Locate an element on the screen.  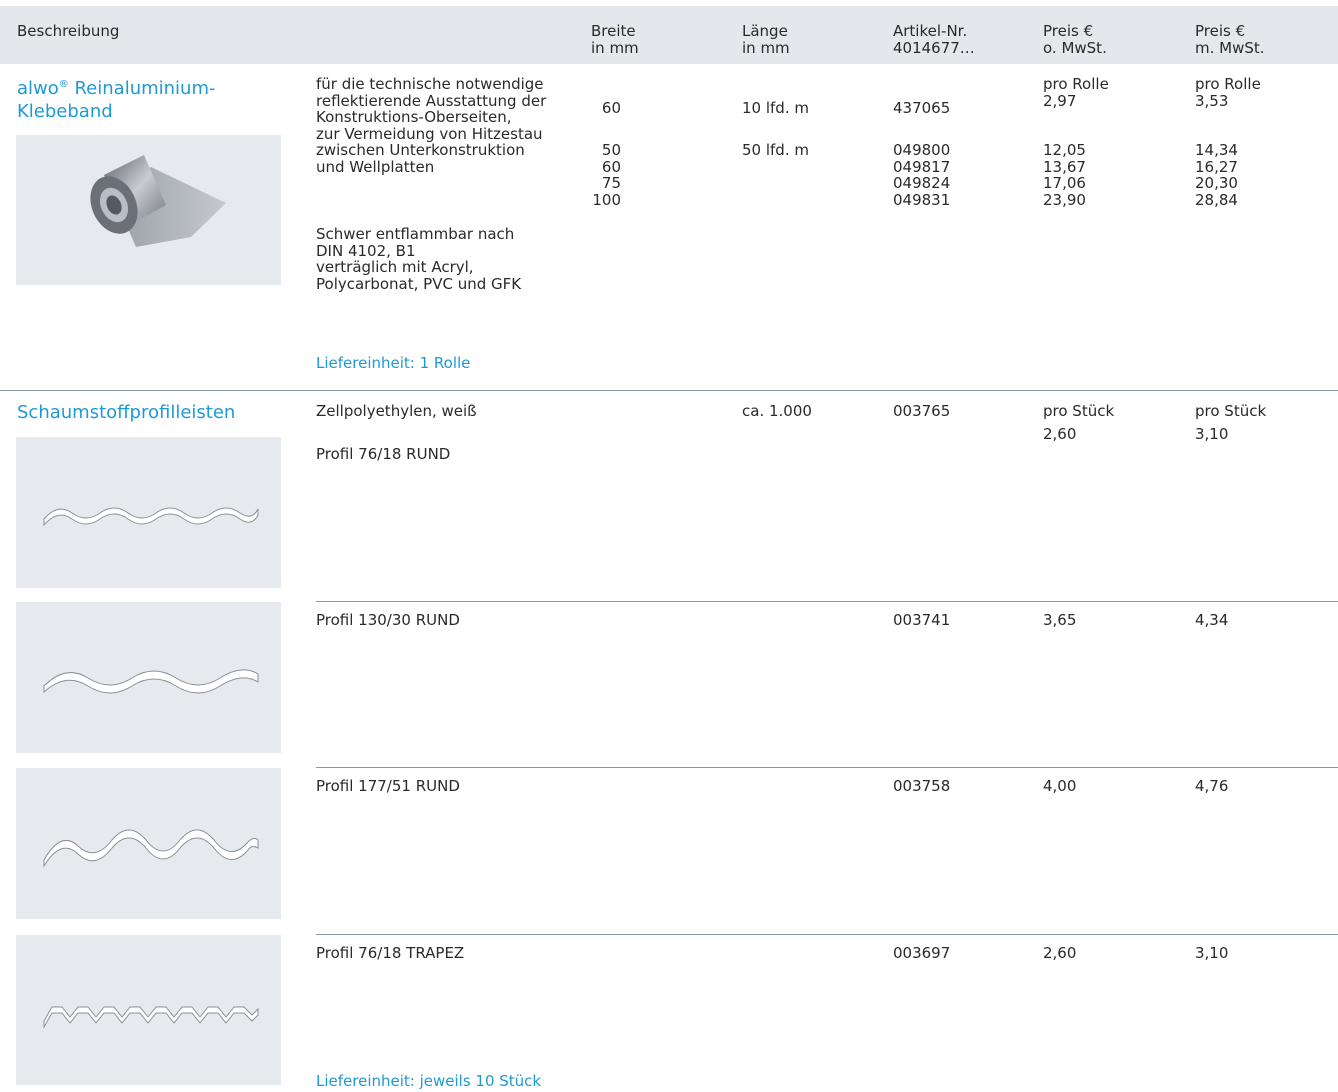
header-preis-mit-mwst: Preis € m. MwSt. is located at coordinates (1230, 39).